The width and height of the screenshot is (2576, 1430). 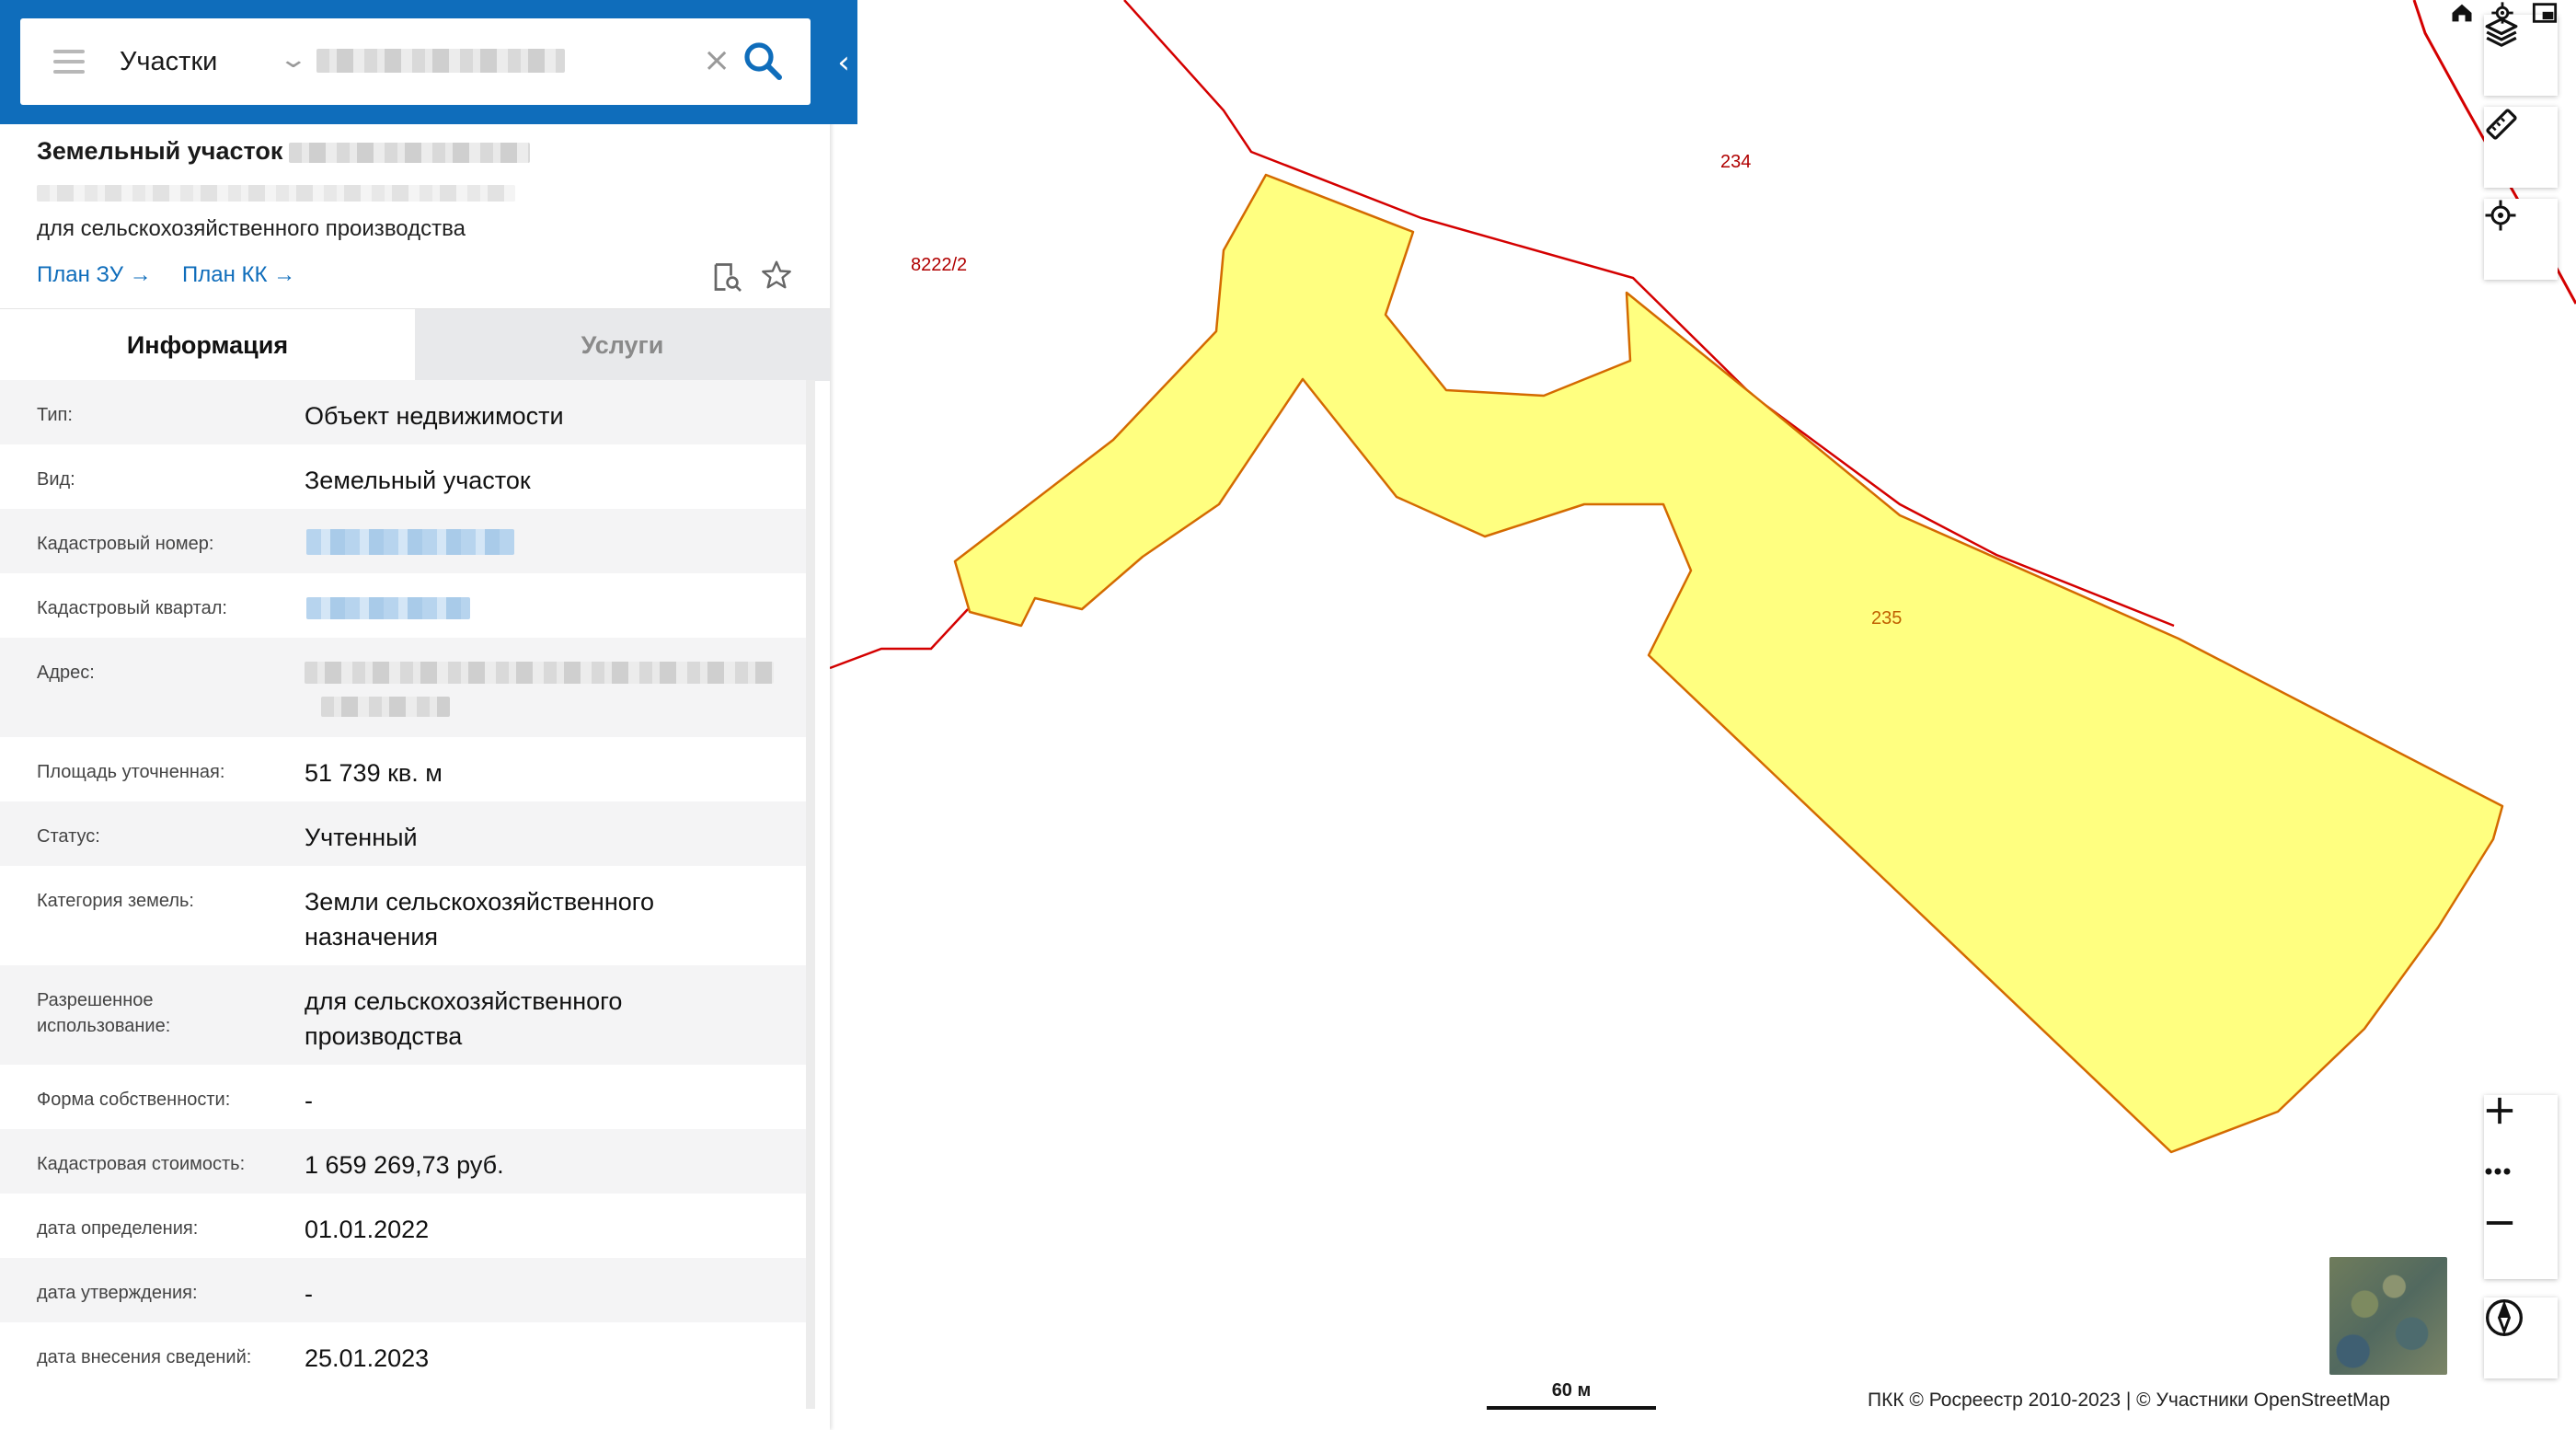 I want to click on info-value: 1 659 269,73 руб., so click(x=404, y=1165).